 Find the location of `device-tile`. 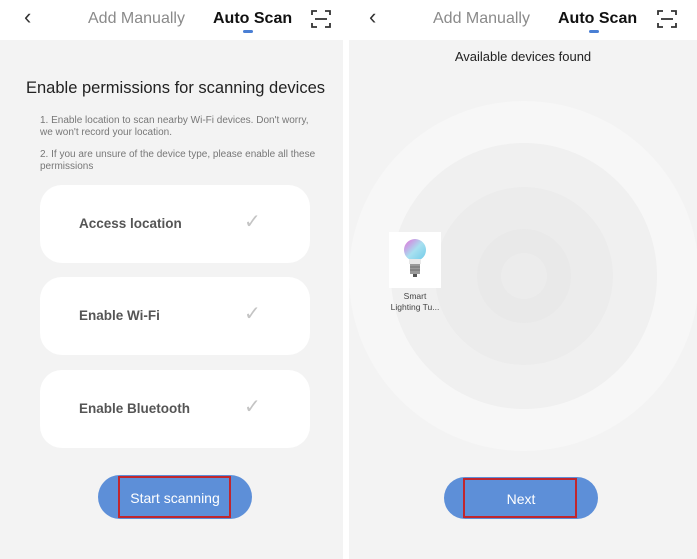

device-tile is located at coordinates (415, 260).